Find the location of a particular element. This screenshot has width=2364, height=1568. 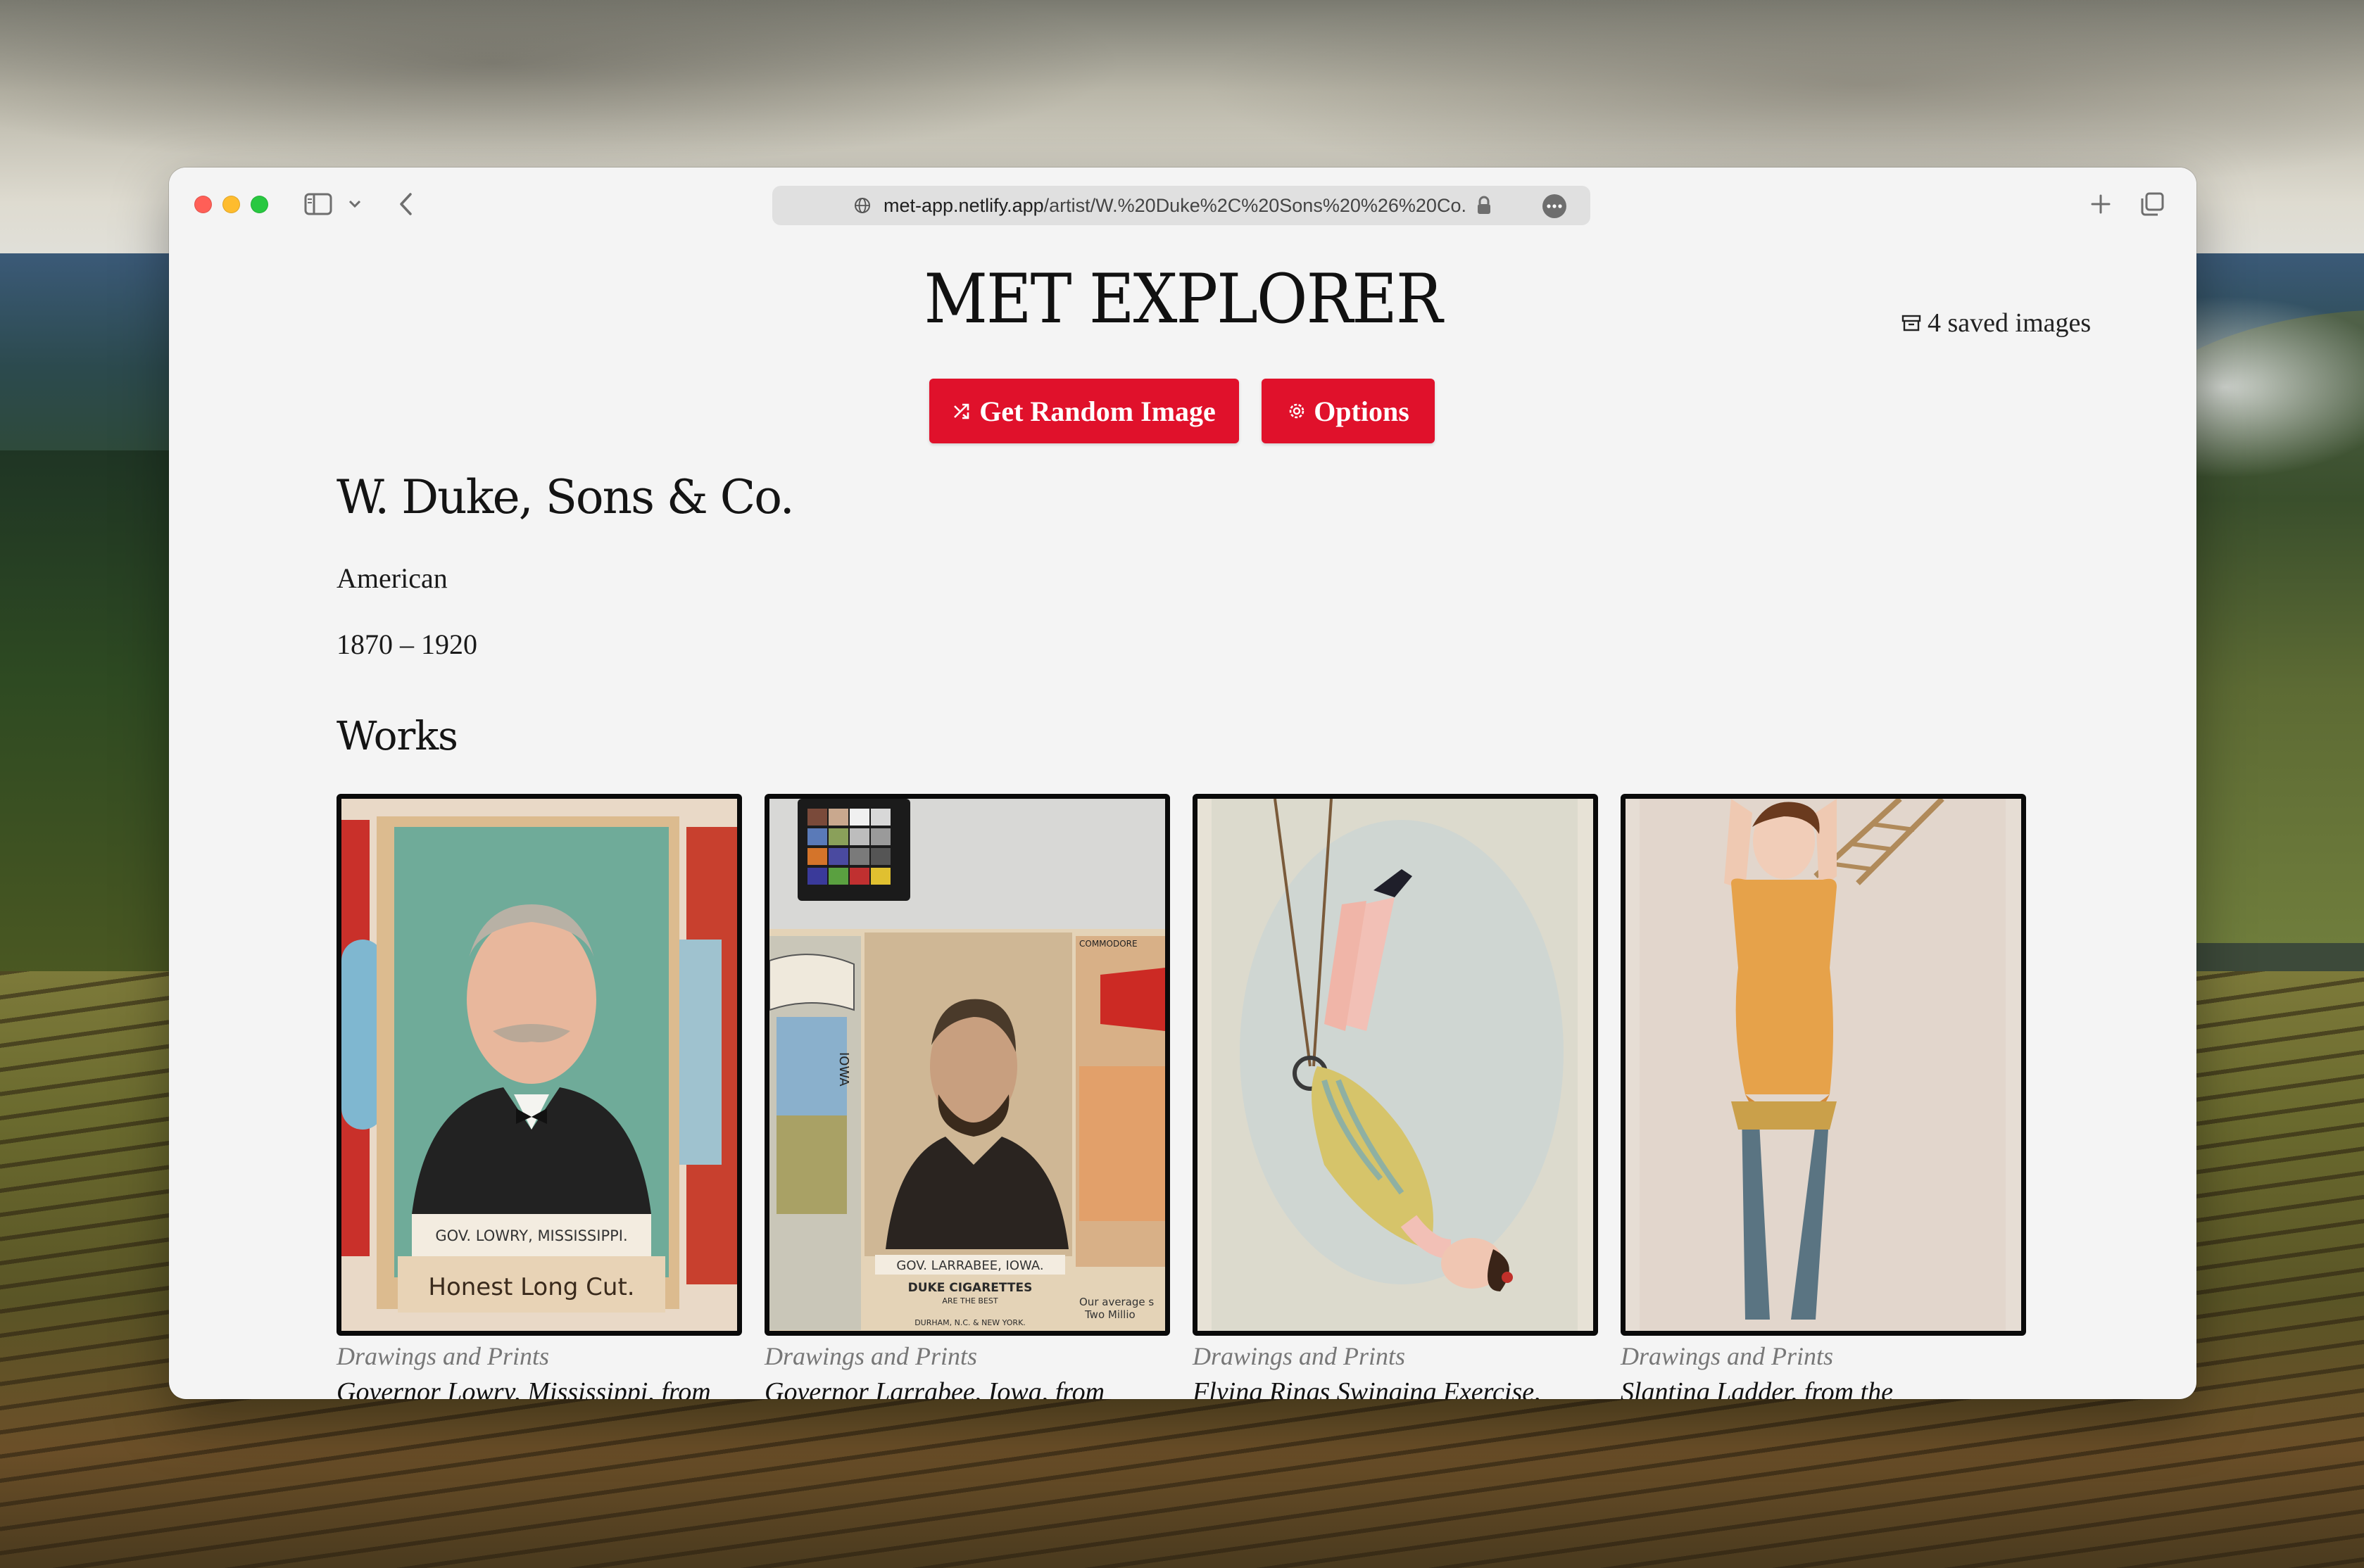

work-title: Governor Lowry, Mississippi, from is located at coordinates (539, 1388).